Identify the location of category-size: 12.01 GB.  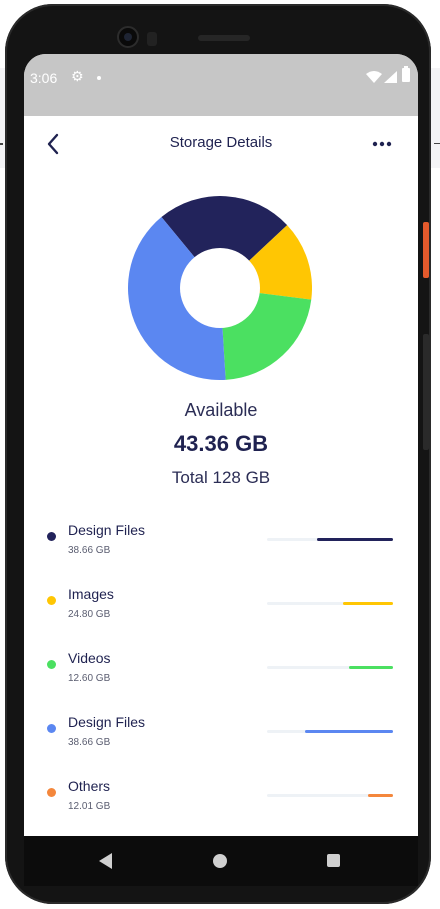
(89, 806).